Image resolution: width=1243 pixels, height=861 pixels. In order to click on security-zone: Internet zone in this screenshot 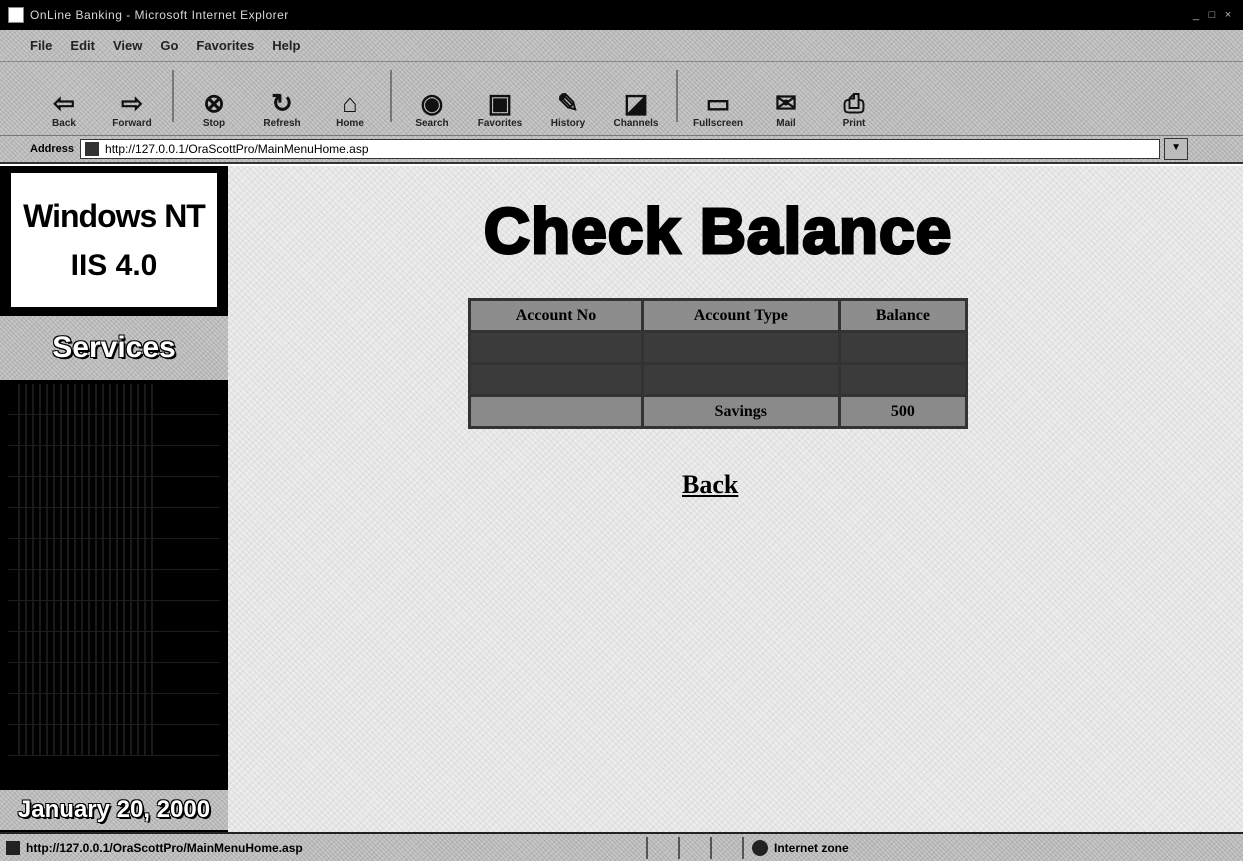, I will do `click(992, 847)`.